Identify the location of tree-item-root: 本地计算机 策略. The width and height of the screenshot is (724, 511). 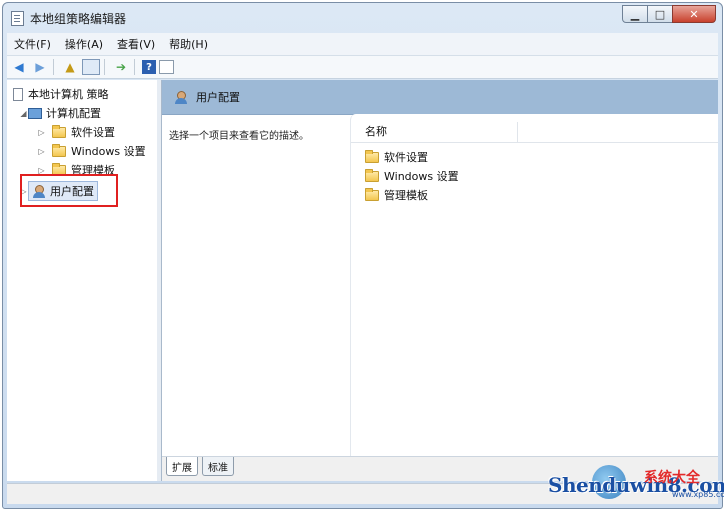
(61, 94).